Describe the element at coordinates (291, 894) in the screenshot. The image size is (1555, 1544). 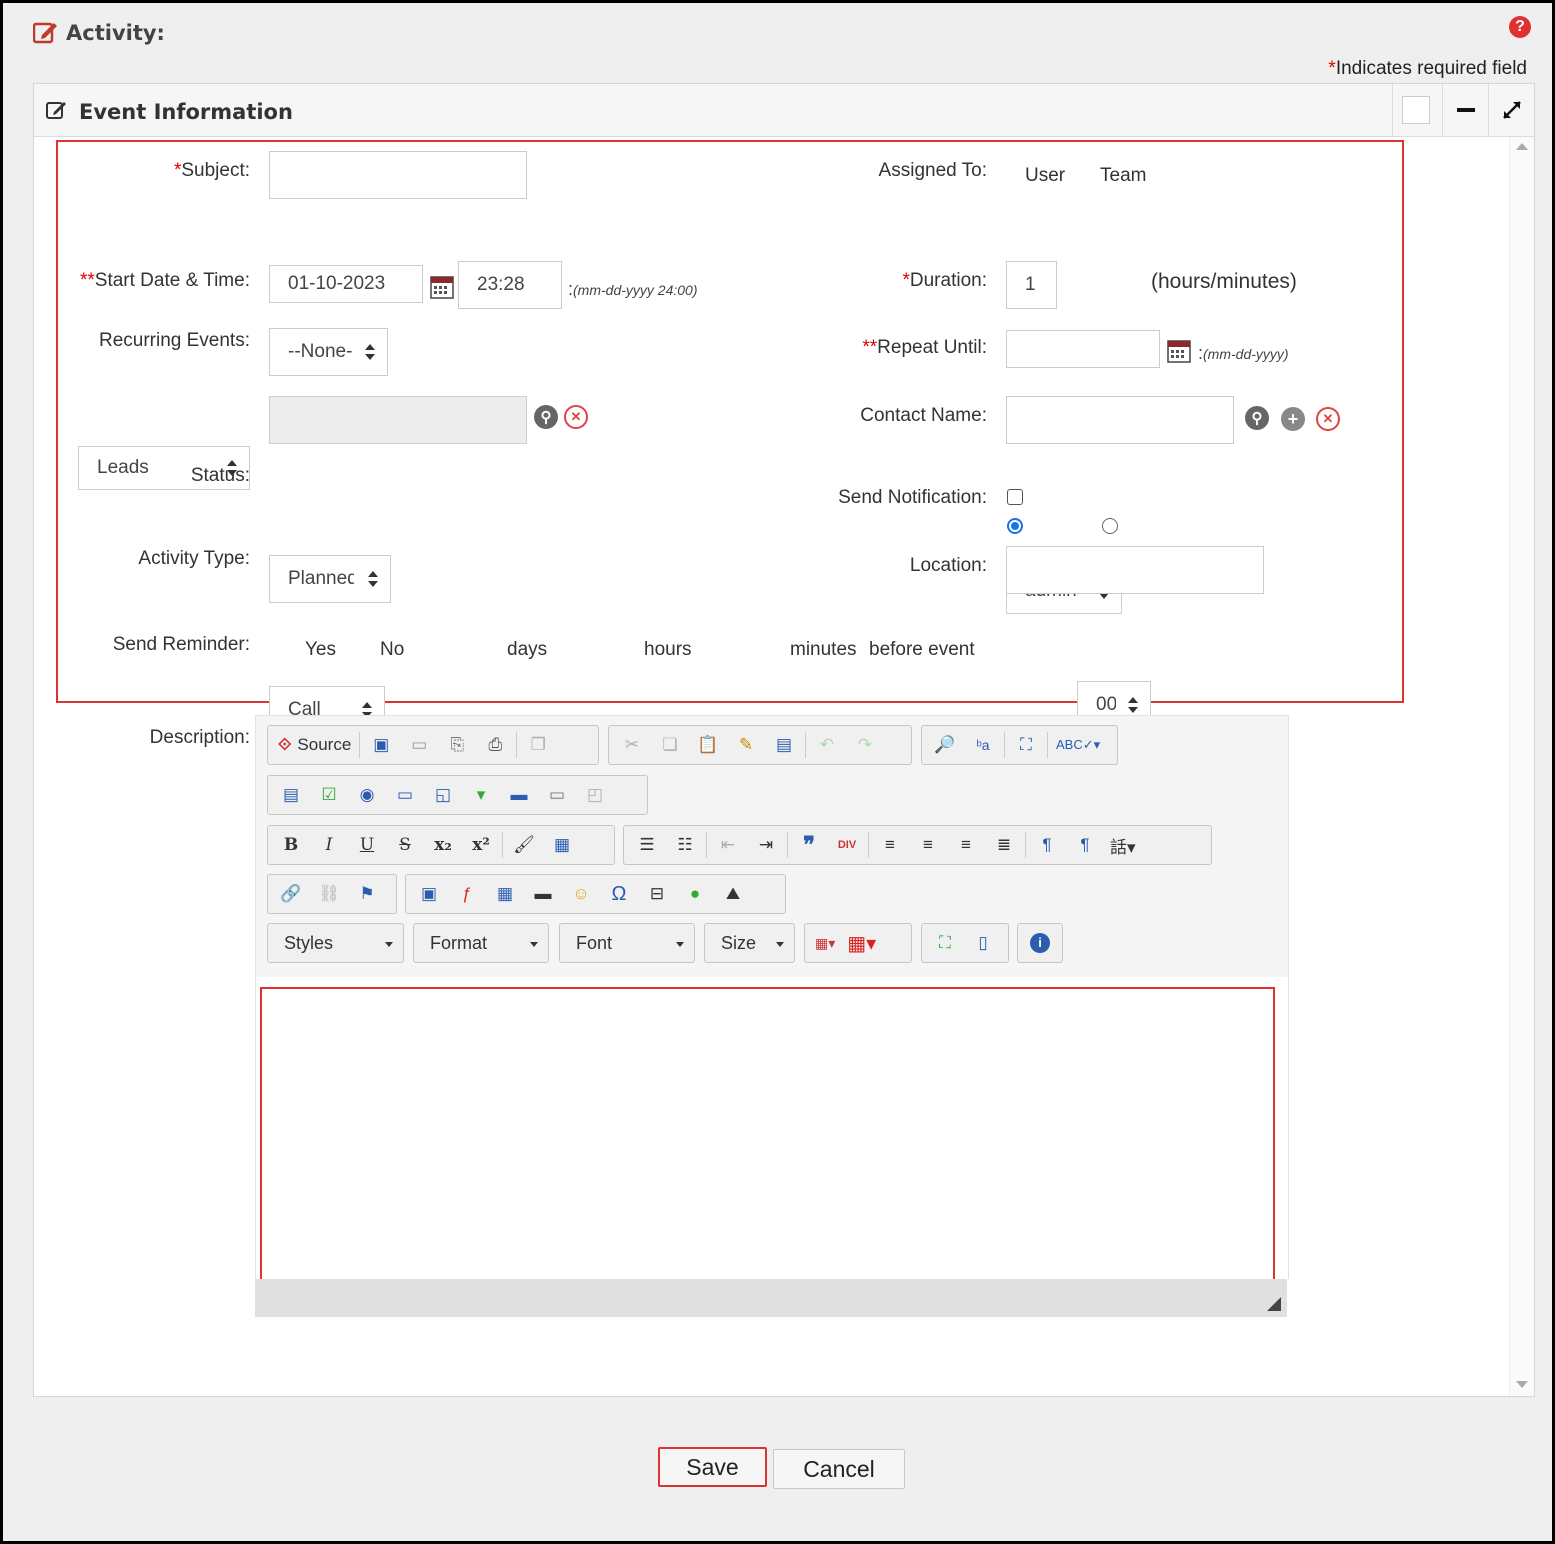
I see `link-icon: 🔗` at that location.